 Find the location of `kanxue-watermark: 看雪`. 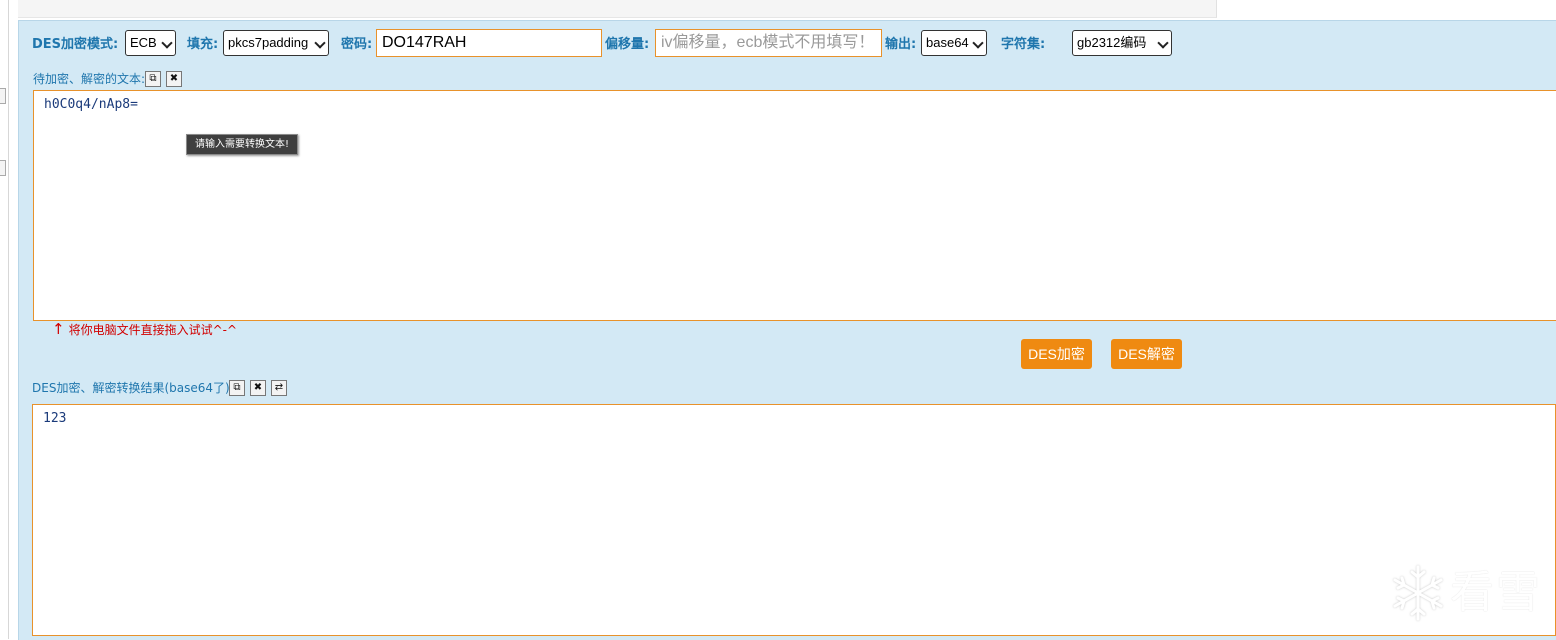

kanxue-watermark: 看雪 is located at coordinates (1470, 594).